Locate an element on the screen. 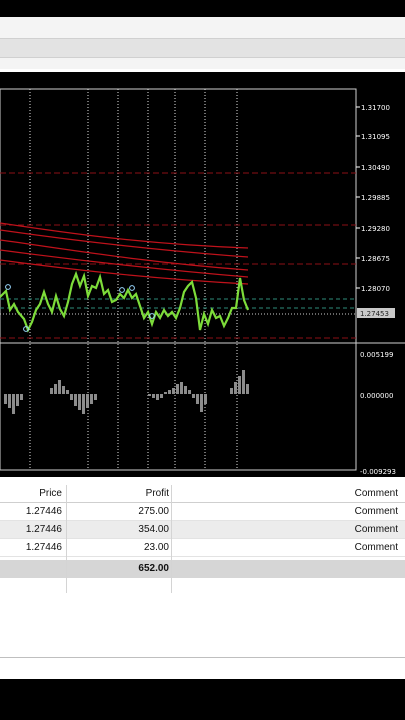  table-header: Price Profit Comment is located at coordinates (202, 494).